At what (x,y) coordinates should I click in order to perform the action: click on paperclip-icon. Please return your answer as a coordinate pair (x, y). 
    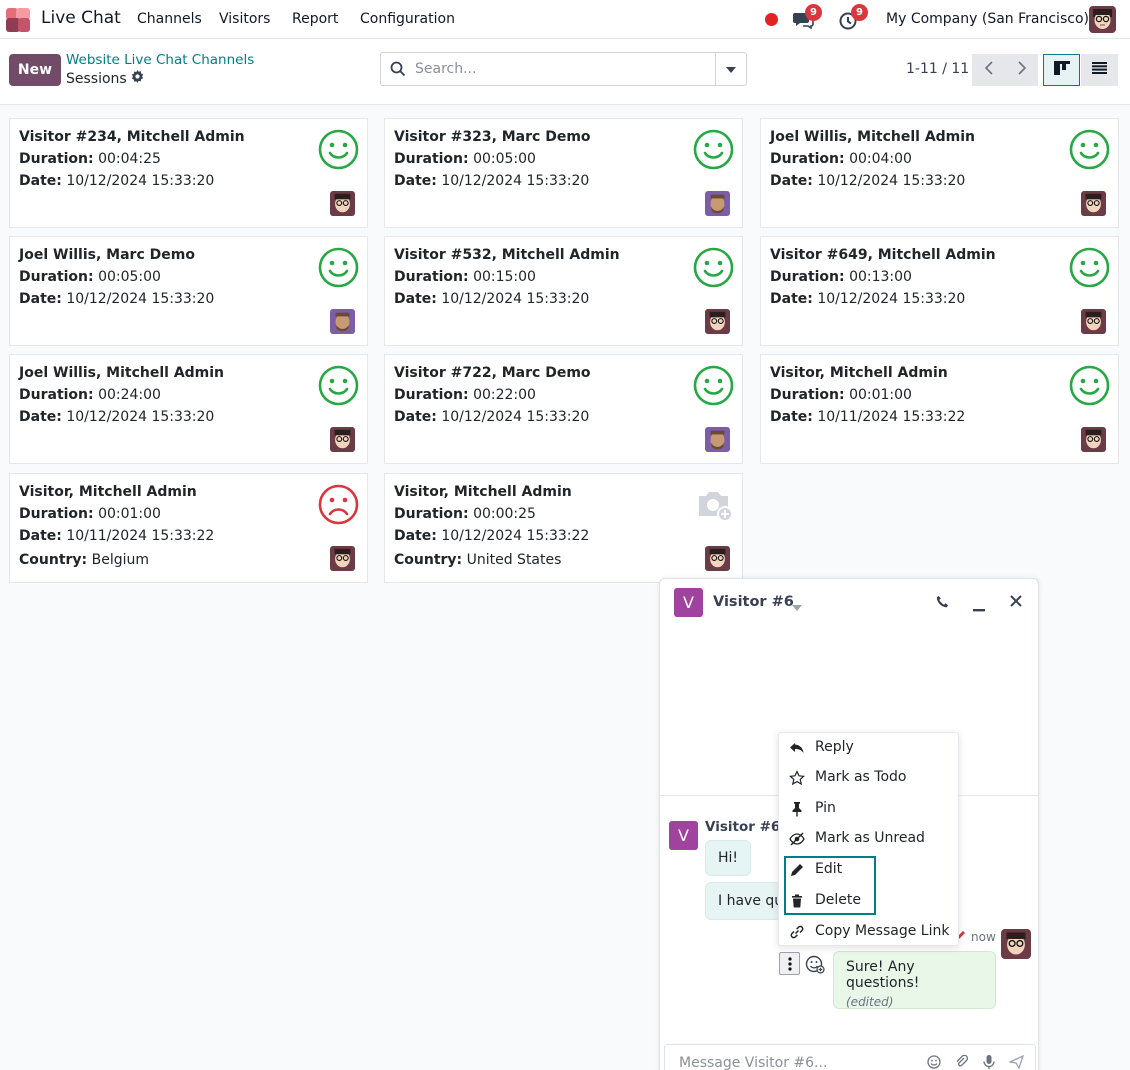
    Looking at the image, I should click on (962, 1062).